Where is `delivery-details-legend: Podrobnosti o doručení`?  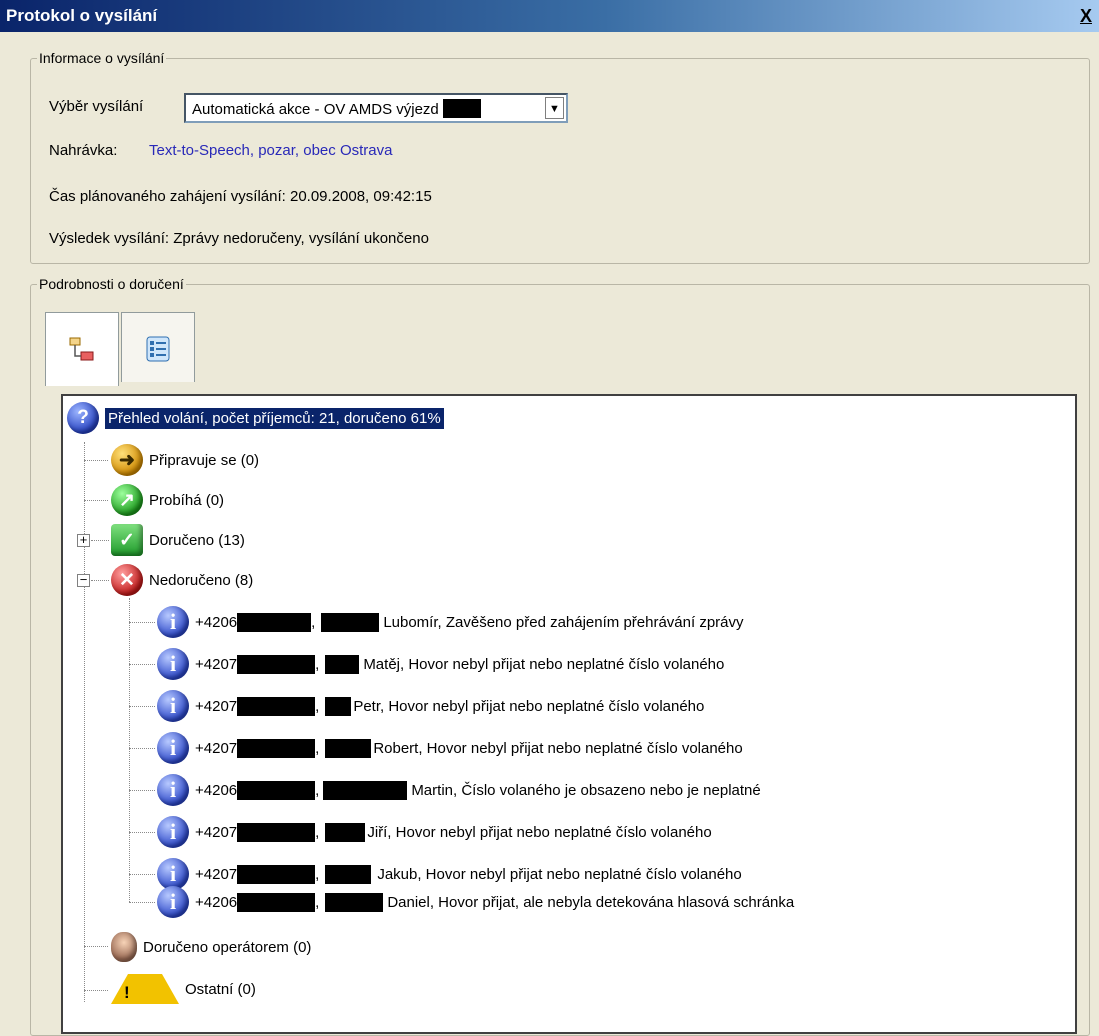 delivery-details-legend: Podrobnosti o doručení is located at coordinates (111, 284).